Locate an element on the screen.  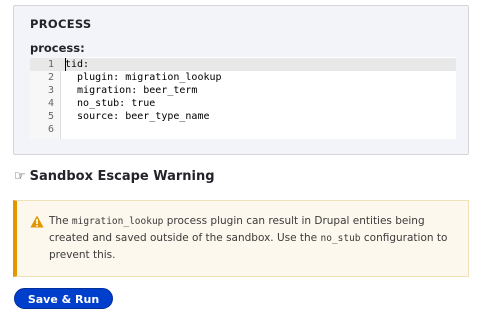
process-field-label: process: is located at coordinates (57, 48).